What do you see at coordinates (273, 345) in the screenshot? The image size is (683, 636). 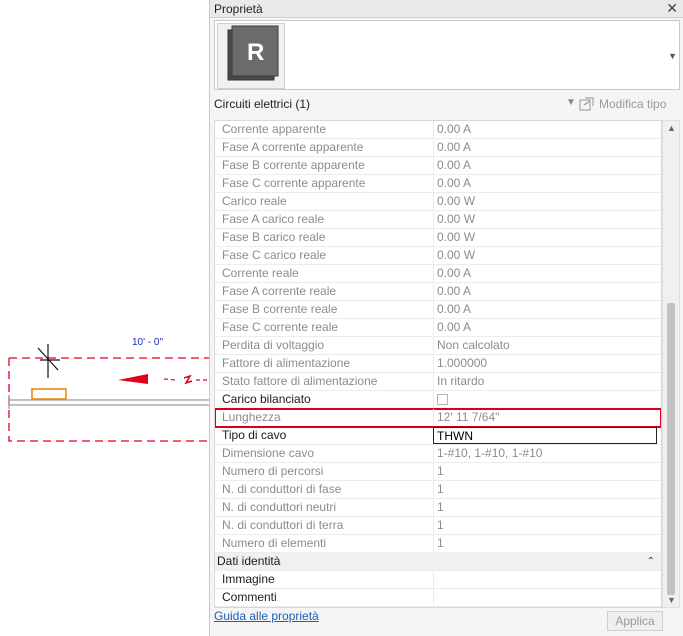 I see `property-label: Perdita di voltaggio` at bounding box center [273, 345].